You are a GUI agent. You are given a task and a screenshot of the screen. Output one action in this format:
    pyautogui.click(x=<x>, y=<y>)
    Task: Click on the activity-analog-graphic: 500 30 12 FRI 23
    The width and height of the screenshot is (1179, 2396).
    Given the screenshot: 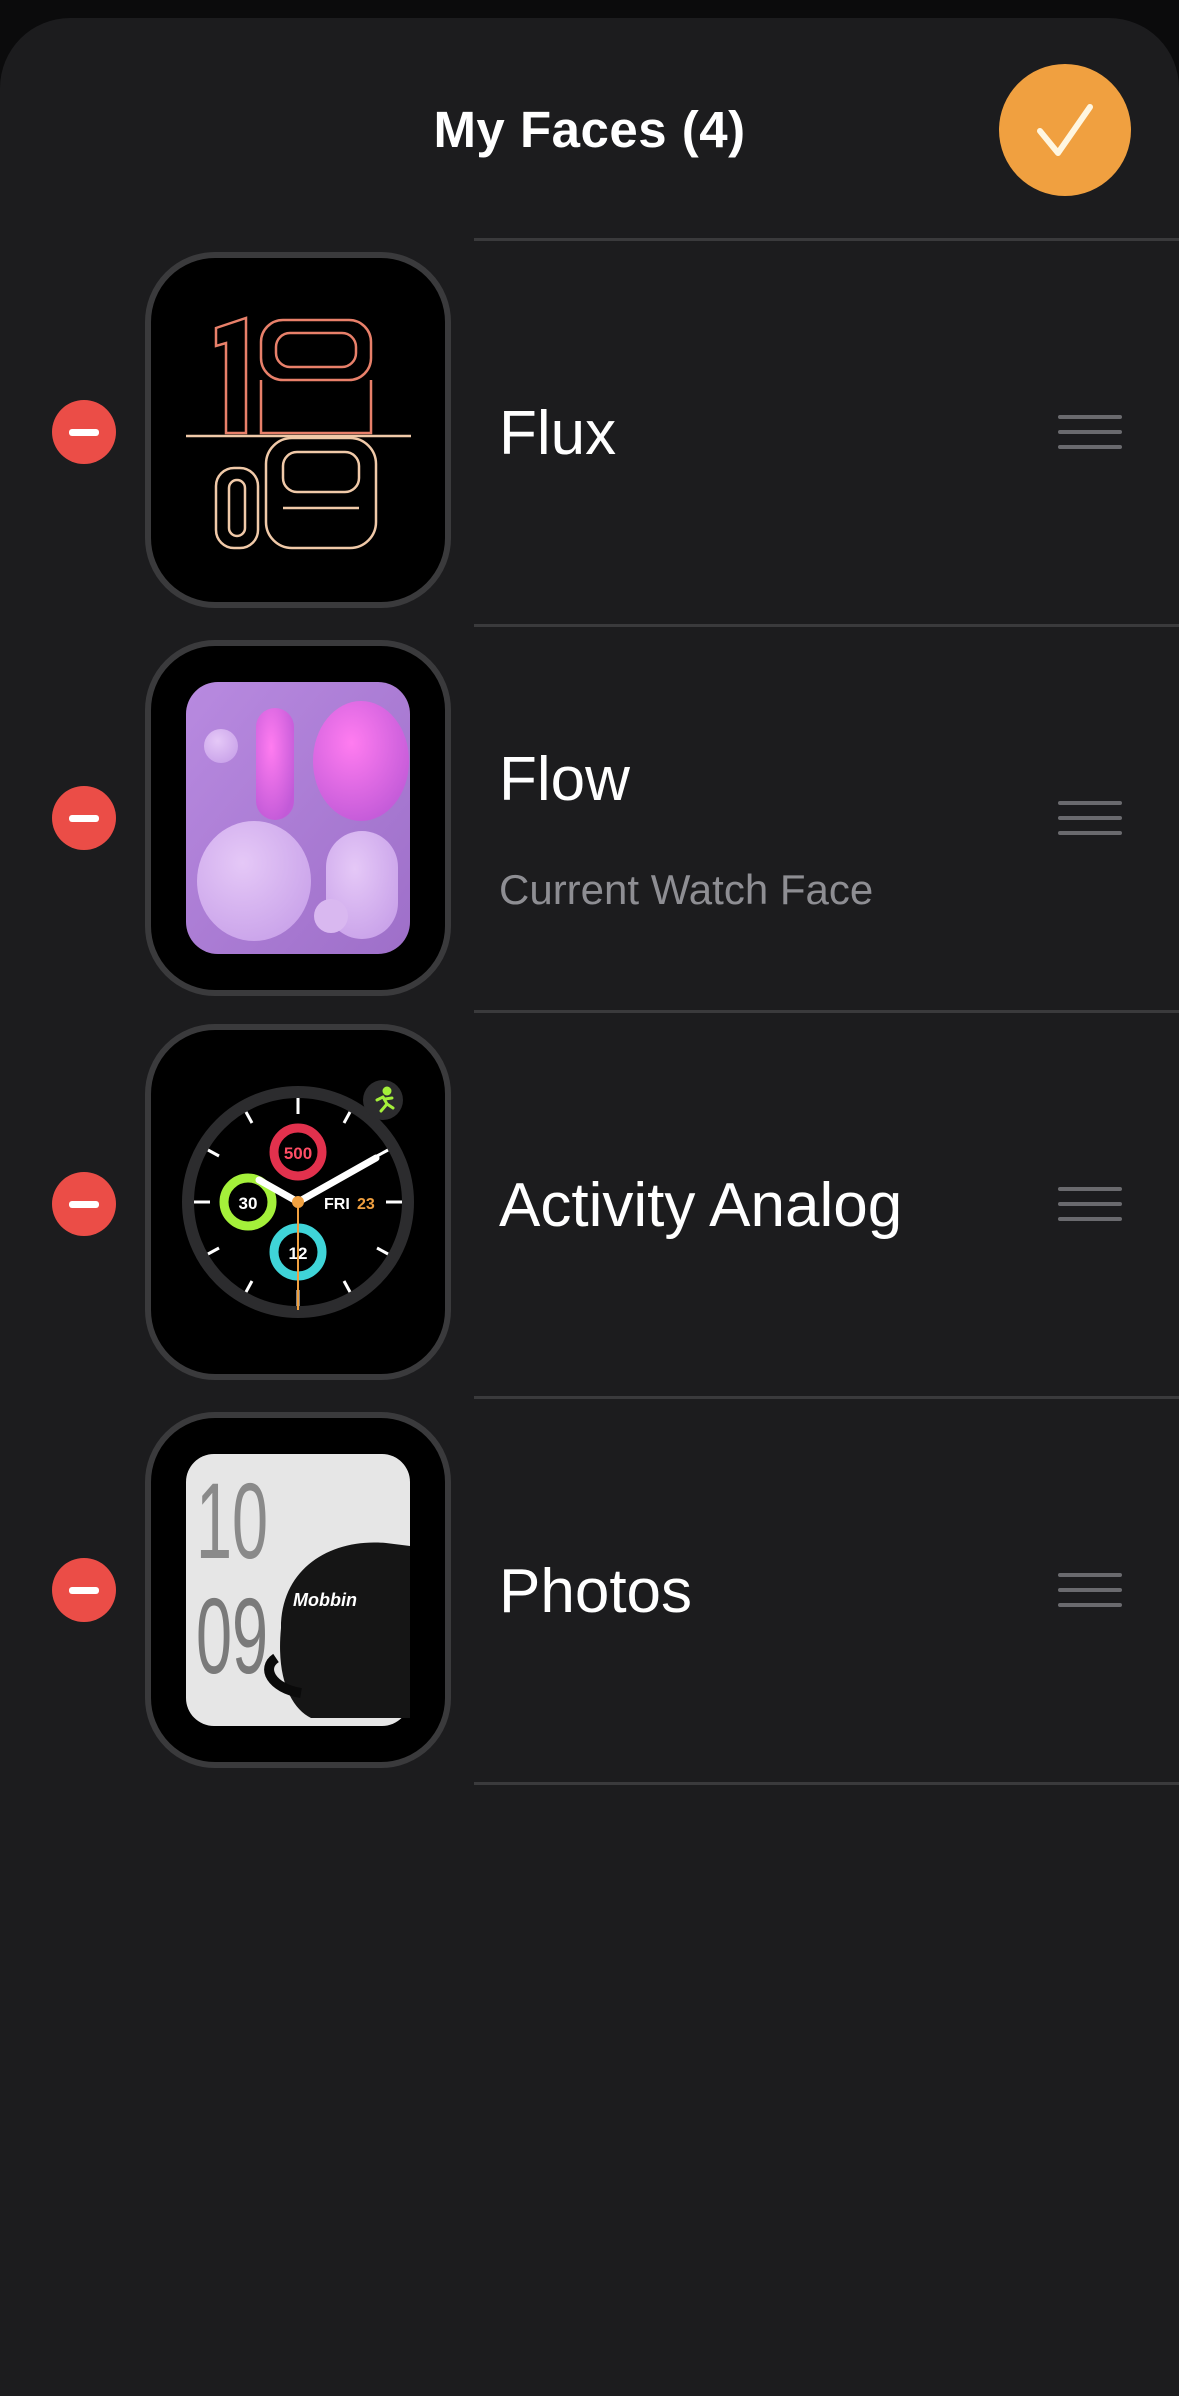 What is the action you would take?
    pyautogui.click(x=298, y=1199)
    